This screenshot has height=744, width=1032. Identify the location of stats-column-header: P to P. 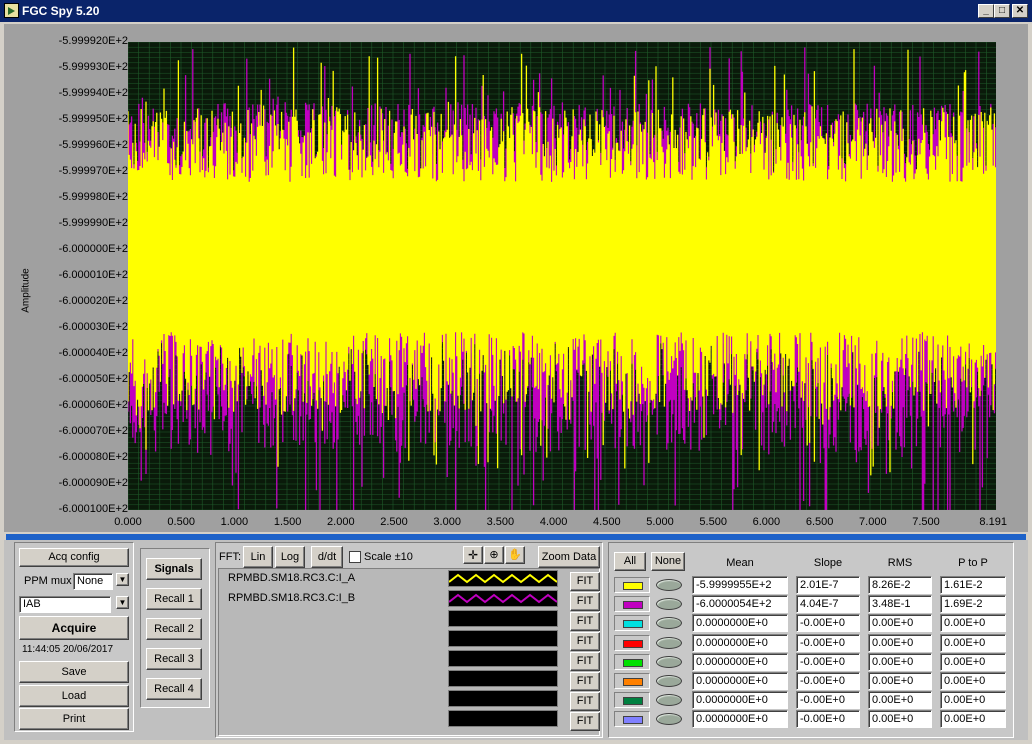
(973, 563).